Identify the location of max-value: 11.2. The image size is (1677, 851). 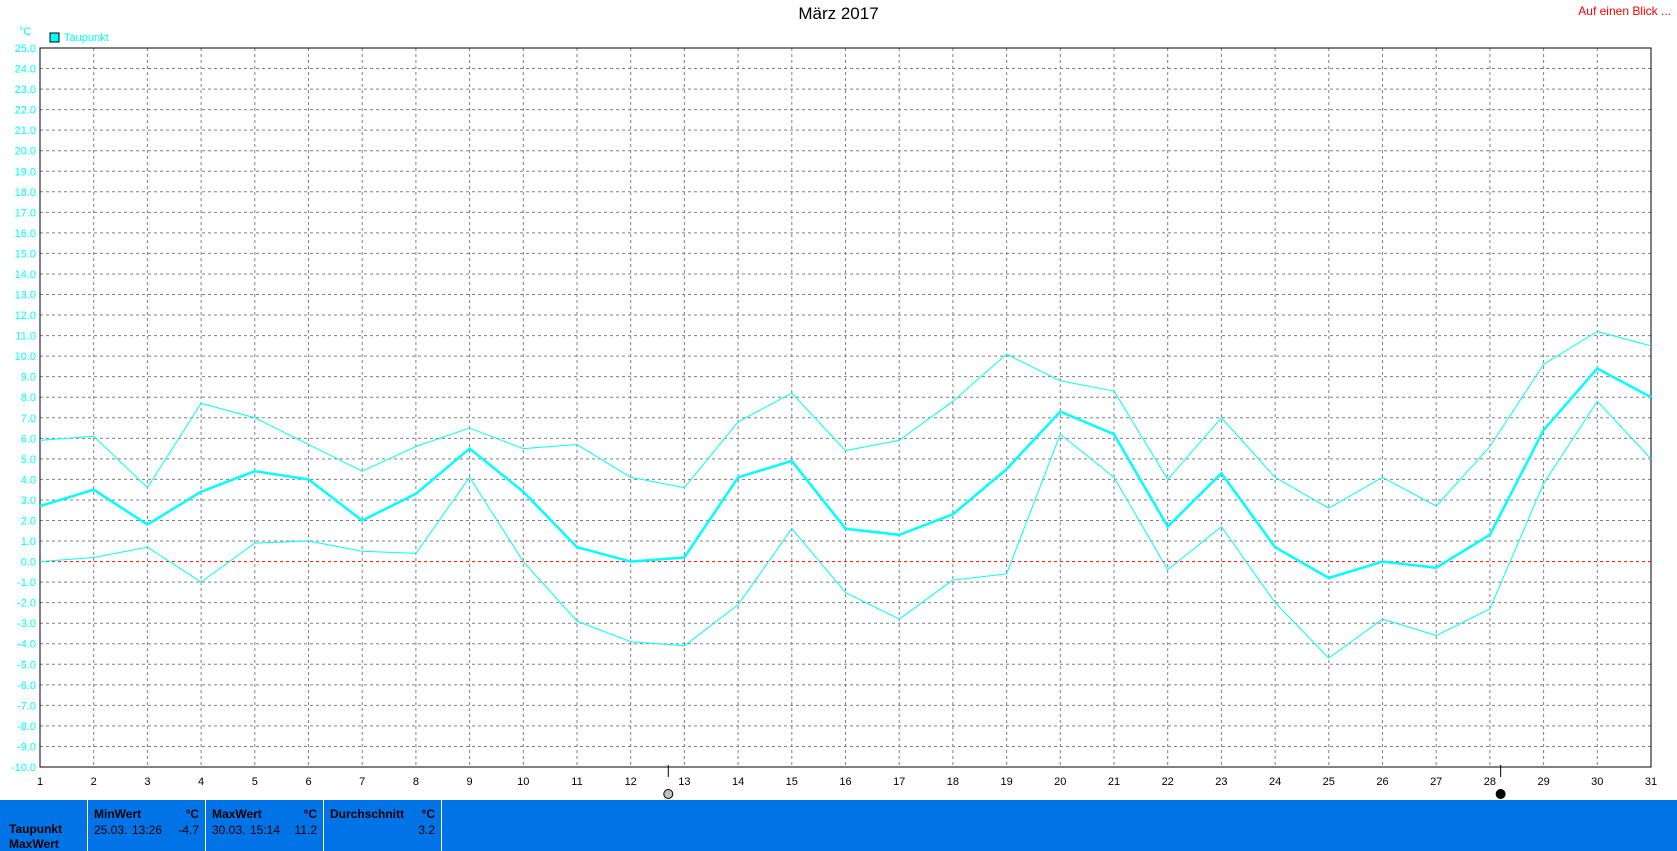
(305, 830).